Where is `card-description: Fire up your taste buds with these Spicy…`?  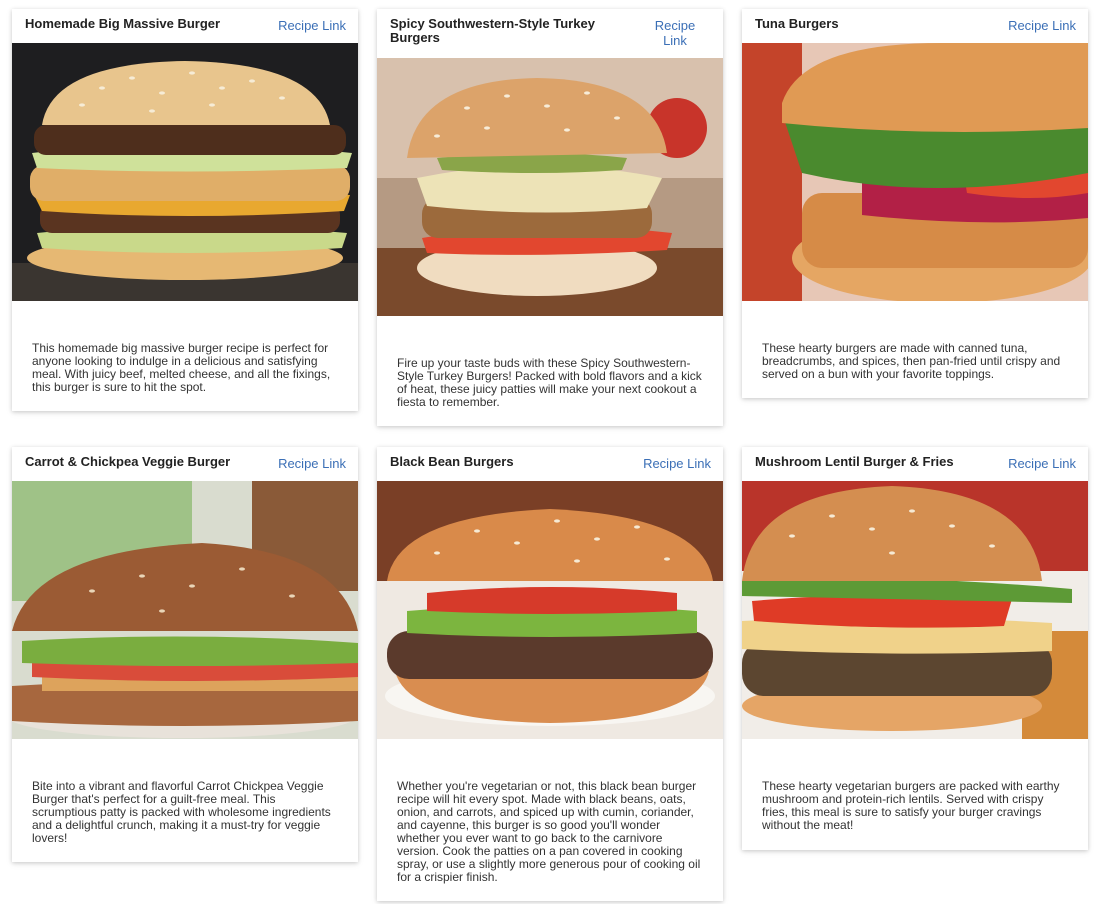
card-description: Fire up your taste buds with these Spicy… is located at coordinates (549, 382).